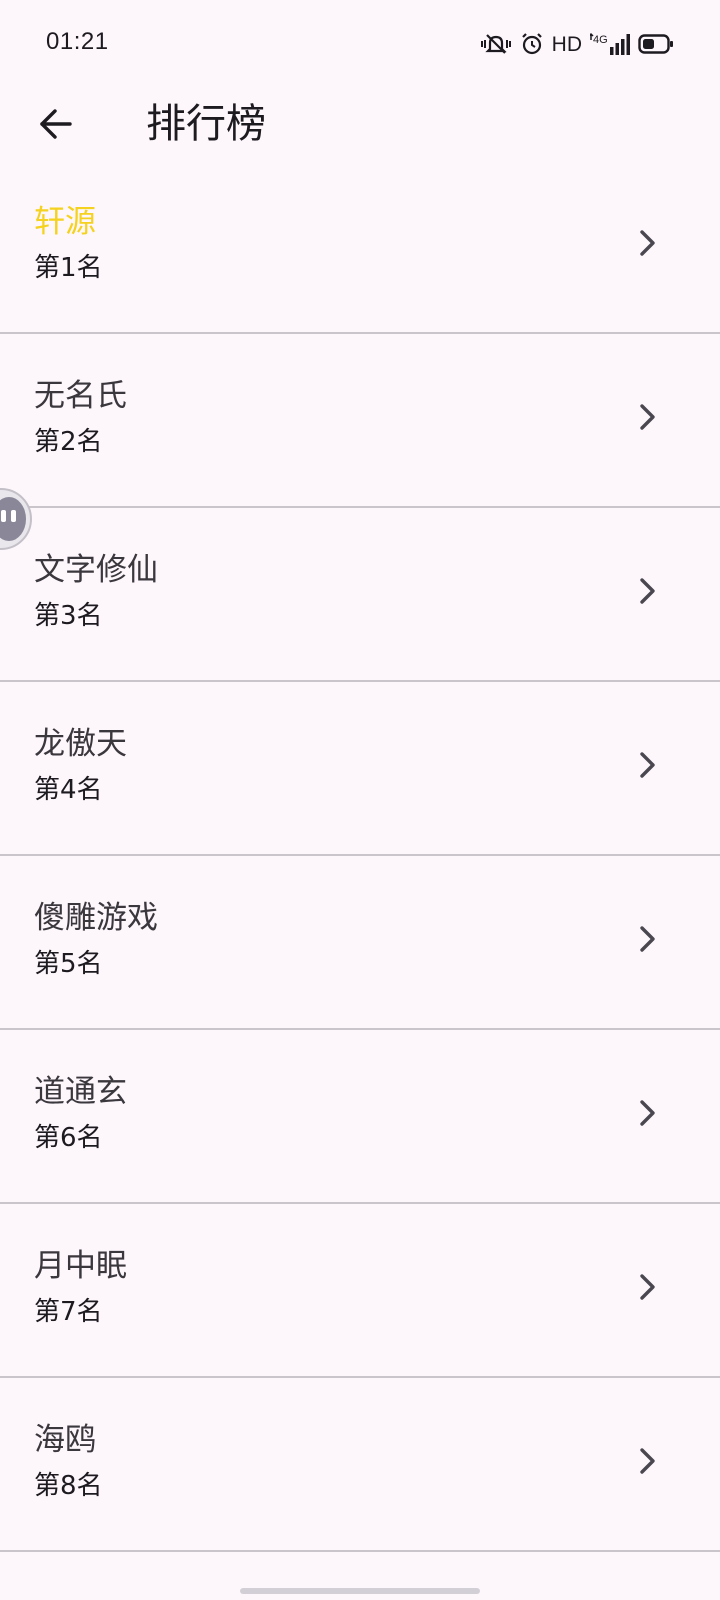 Image resolution: width=720 pixels, height=1600 pixels. I want to click on player-name: 道通玄, so click(80, 1092).